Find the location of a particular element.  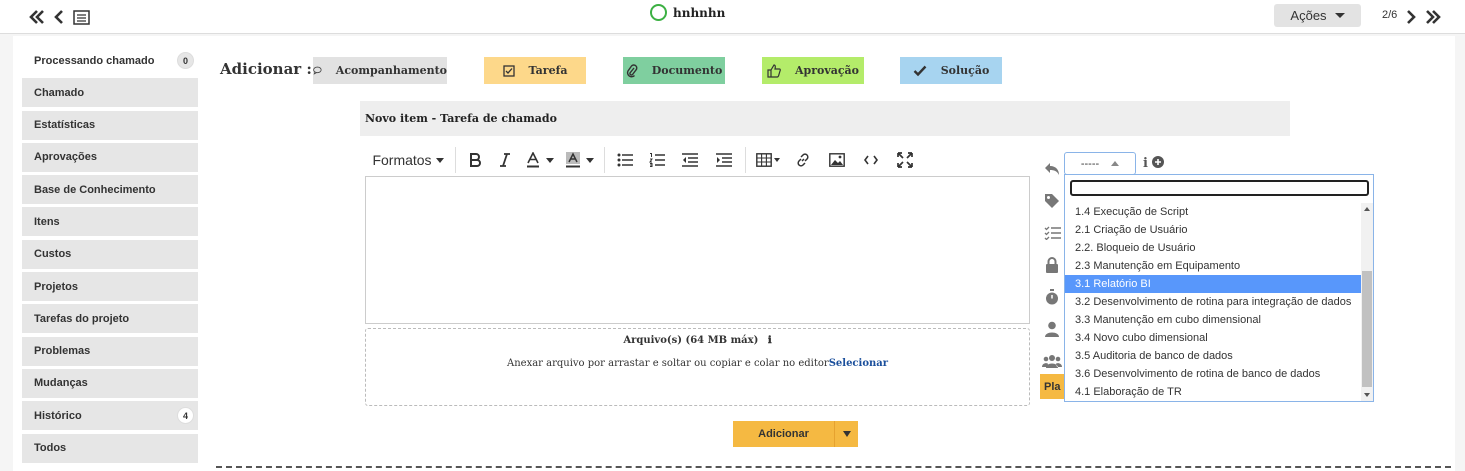

outdent-button is located at coordinates (690, 160).